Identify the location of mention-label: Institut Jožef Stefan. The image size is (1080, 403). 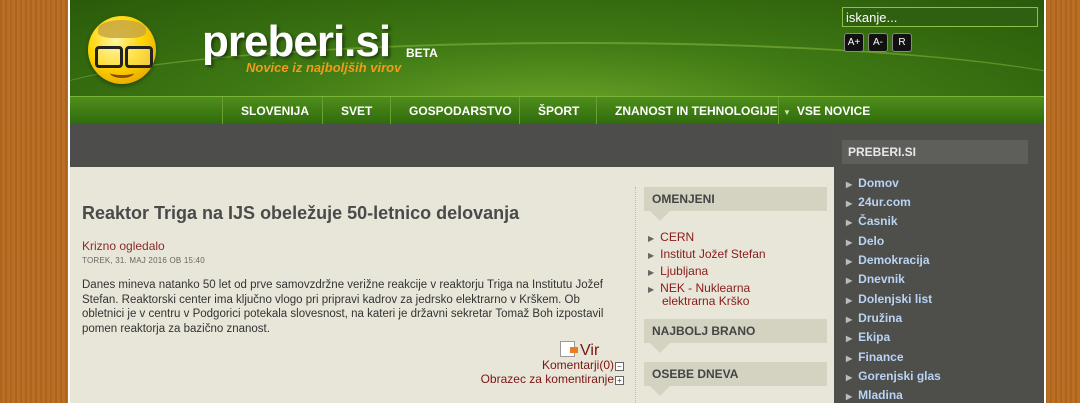
(713, 254).